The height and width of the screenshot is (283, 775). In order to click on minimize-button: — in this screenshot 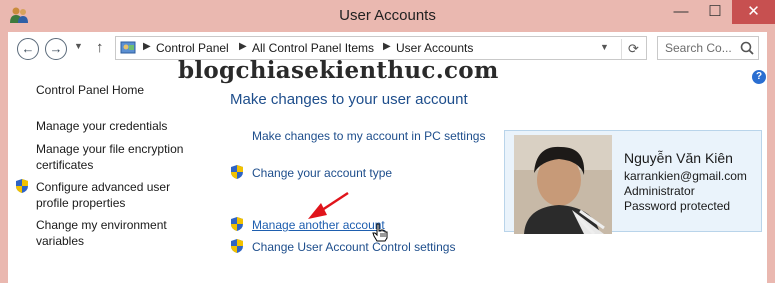, I will do `click(681, 12)`.